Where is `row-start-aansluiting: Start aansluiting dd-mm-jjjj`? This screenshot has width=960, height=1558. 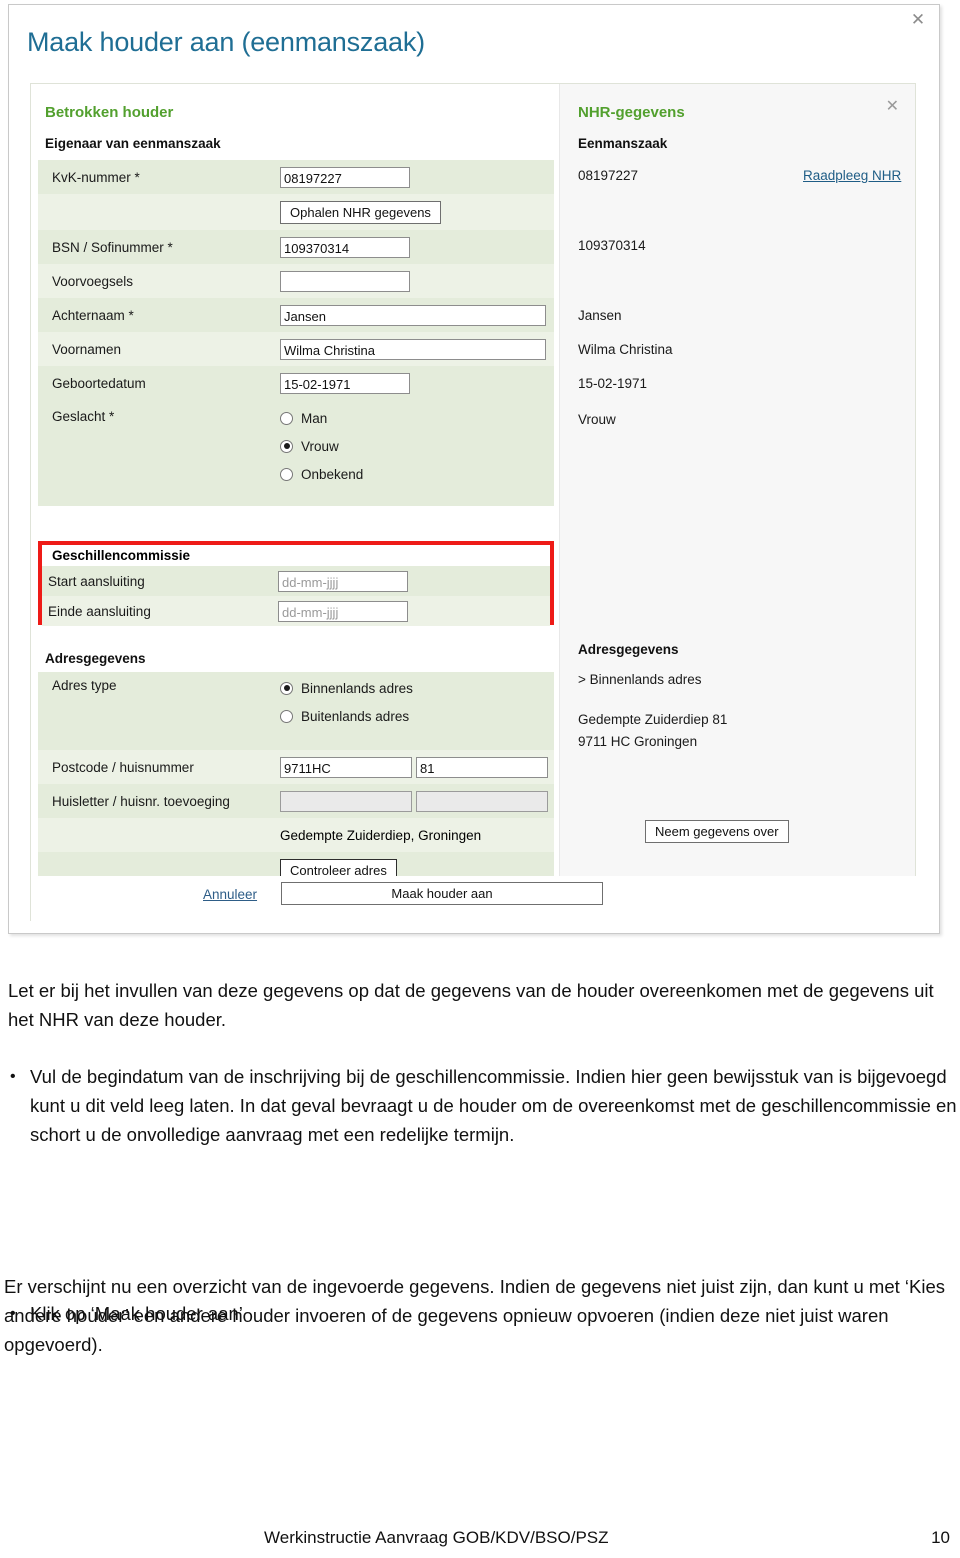 row-start-aansluiting: Start aansluiting dd-mm-jjjj is located at coordinates (296, 581).